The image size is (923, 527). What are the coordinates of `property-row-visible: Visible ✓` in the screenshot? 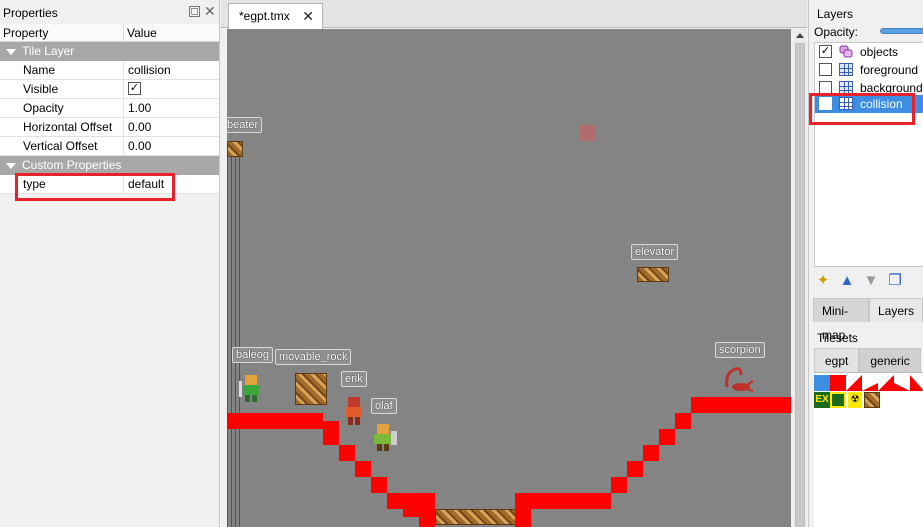 It's located at (109, 89).